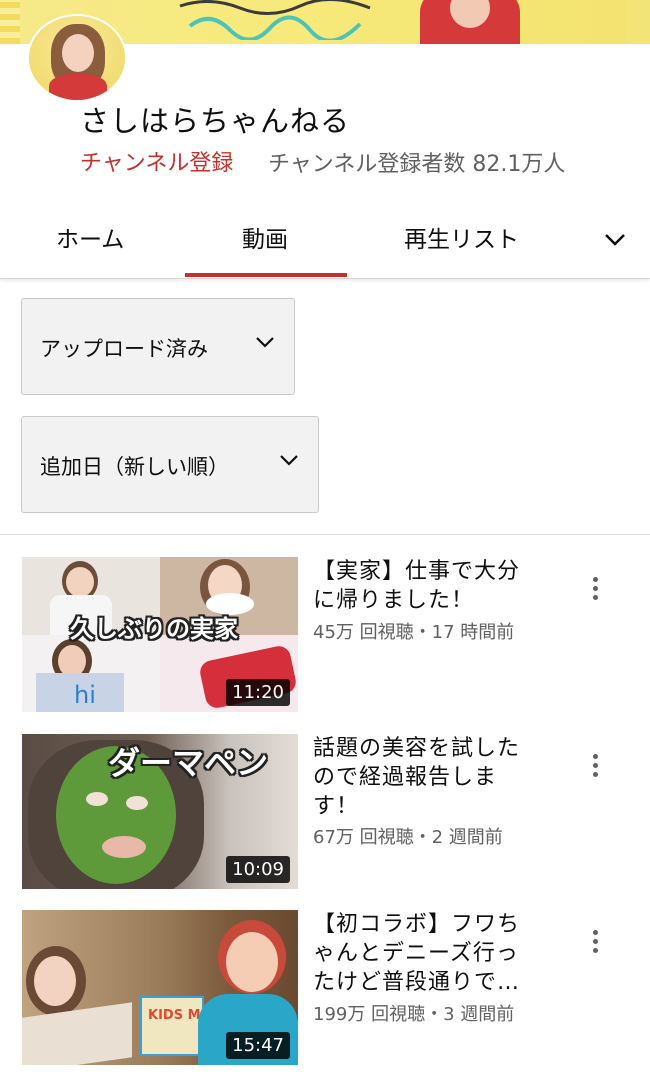 Image resolution: width=650 pixels, height=1077 pixels. What do you see at coordinates (325, 239) in the screenshot?
I see `channel-tabs: ホーム 動画 再生リスト` at bounding box center [325, 239].